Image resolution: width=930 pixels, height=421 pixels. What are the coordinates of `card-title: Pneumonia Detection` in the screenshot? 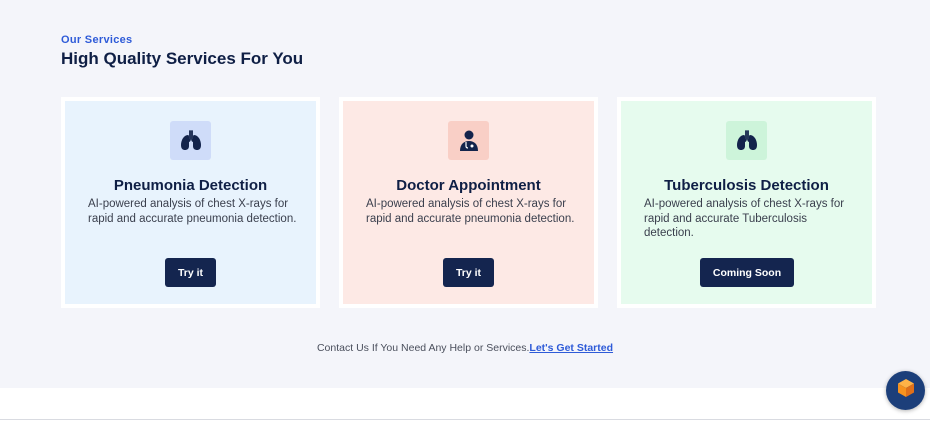 It's located at (190, 185).